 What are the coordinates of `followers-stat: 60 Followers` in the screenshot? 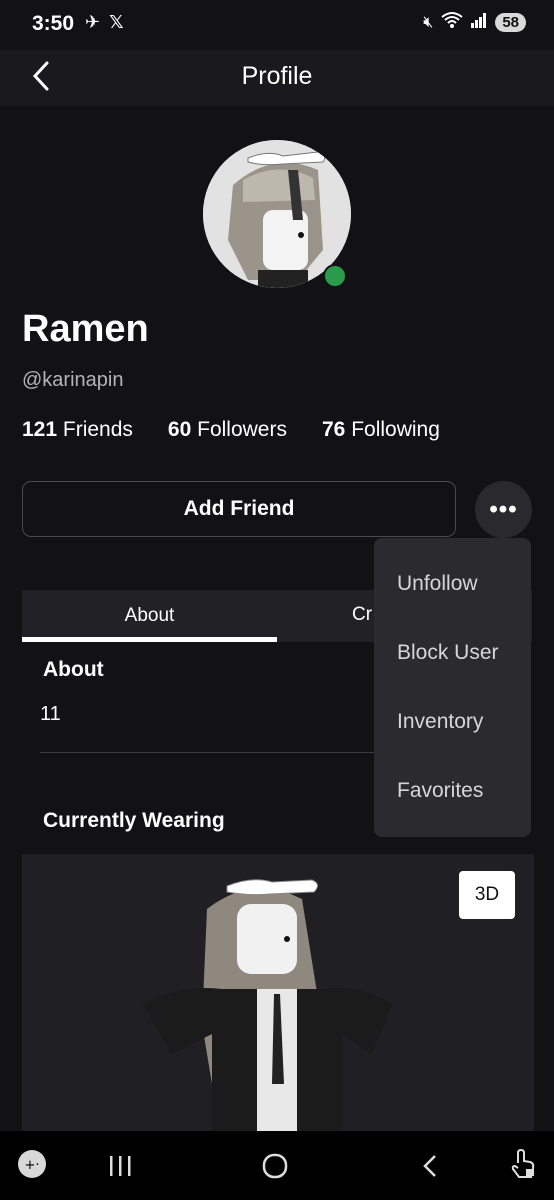 It's located at (227, 430).